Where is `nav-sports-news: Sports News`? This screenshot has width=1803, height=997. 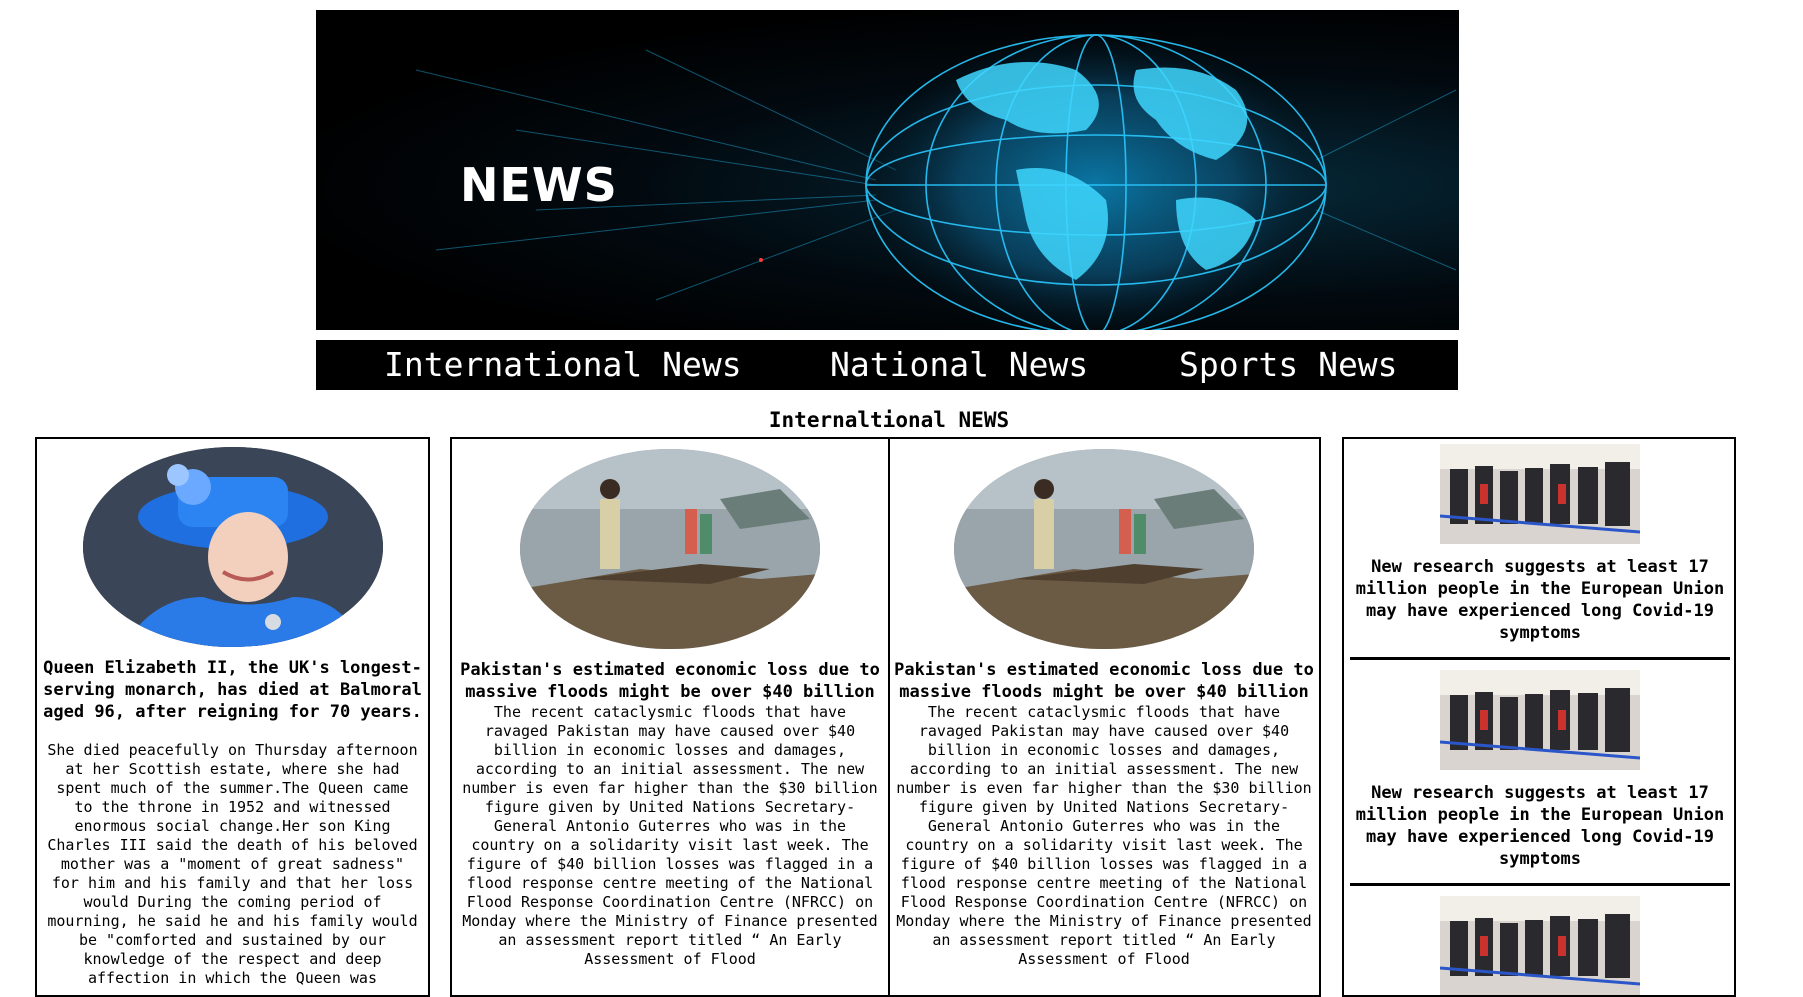 nav-sports-news: Sports News is located at coordinates (1288, 365).